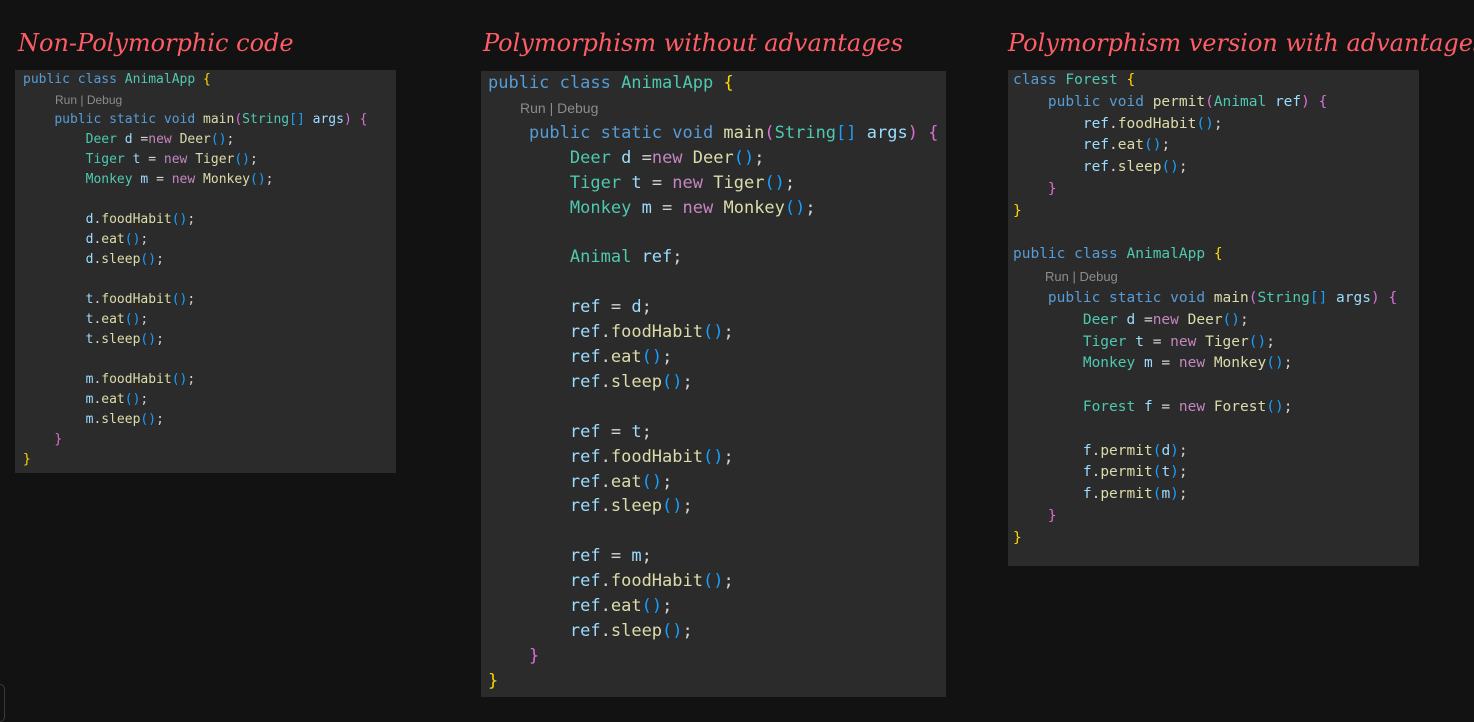 This screenshot has width=1474, height=722. I want to click on code-line: Animal ref;, so click(717, 257).